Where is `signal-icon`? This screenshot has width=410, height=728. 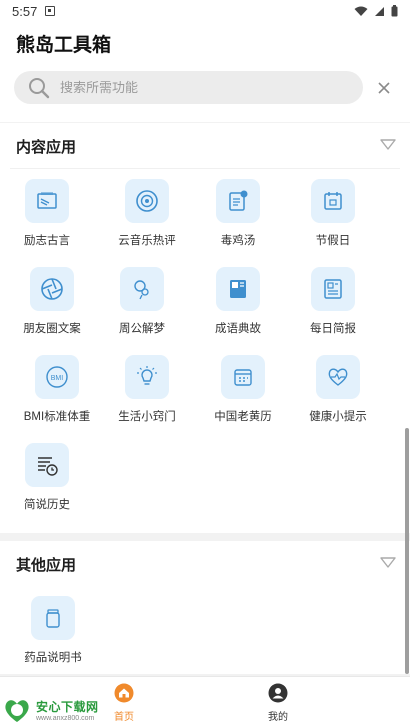 signal-icon is located at coordinates (379, 11).